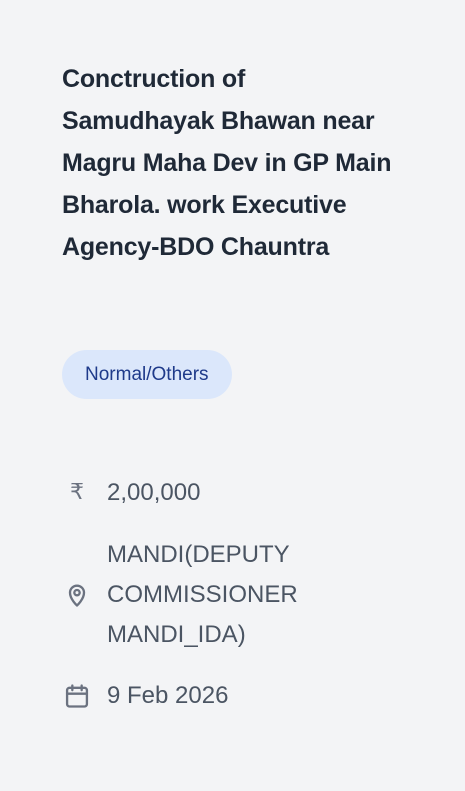  Describe the element at coordinates (202, 594) in the screenshot. I see `location-value: MANDI(DEPUTY COMMISSIONER MANDI_IDA)` at that location.